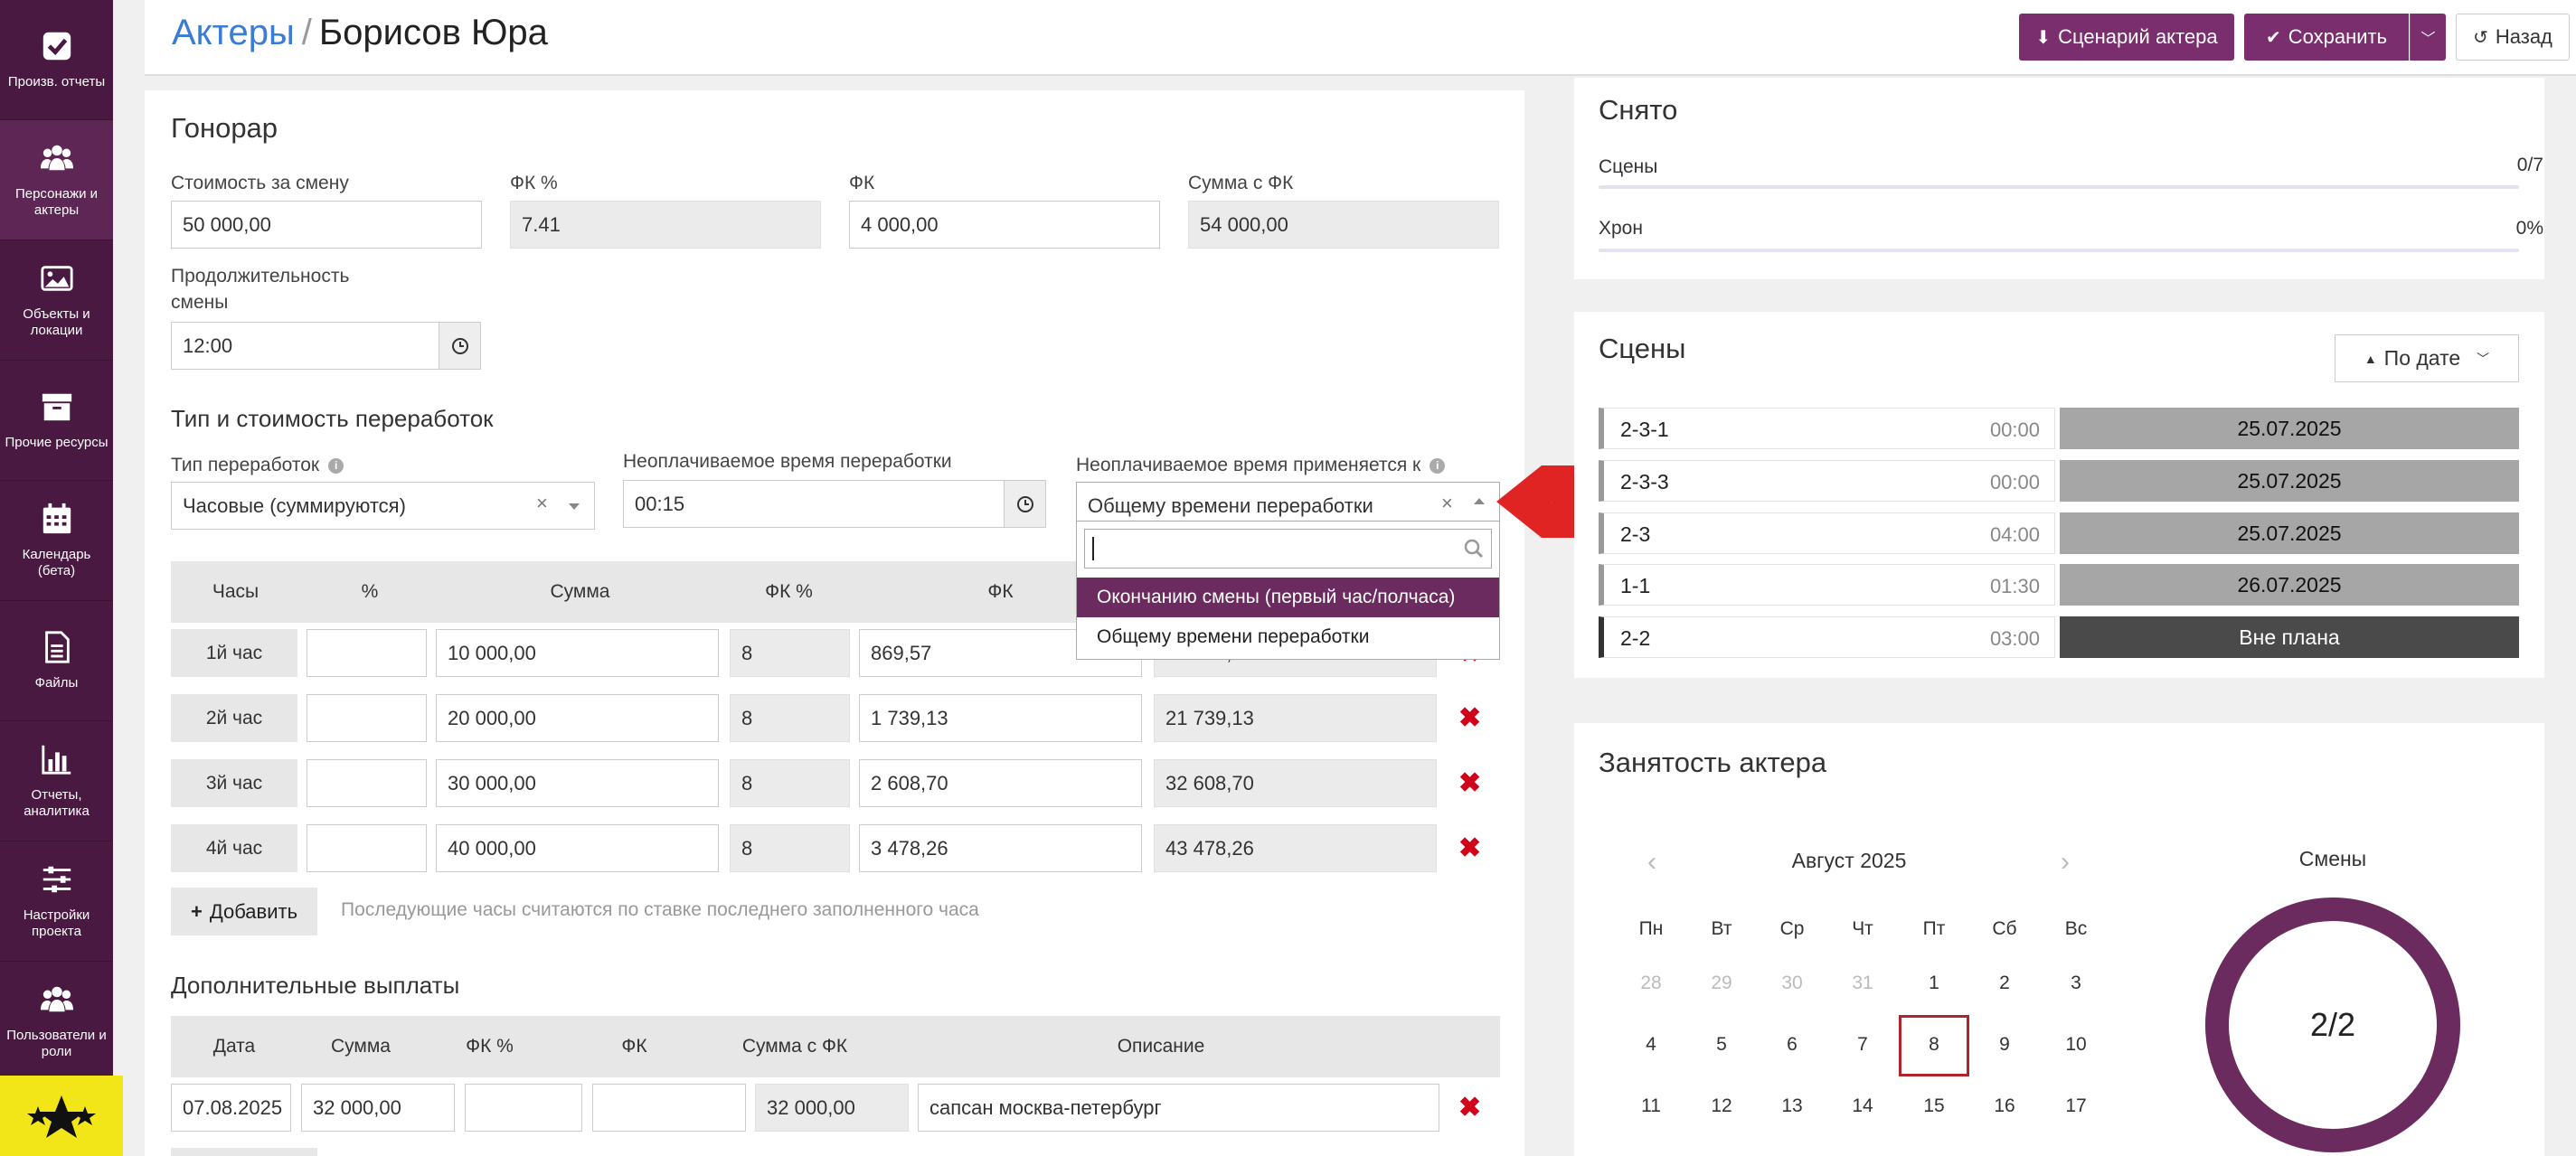 The image size is (2576, 1156). I want to click on column-header: Сумма, so click(580, 591).